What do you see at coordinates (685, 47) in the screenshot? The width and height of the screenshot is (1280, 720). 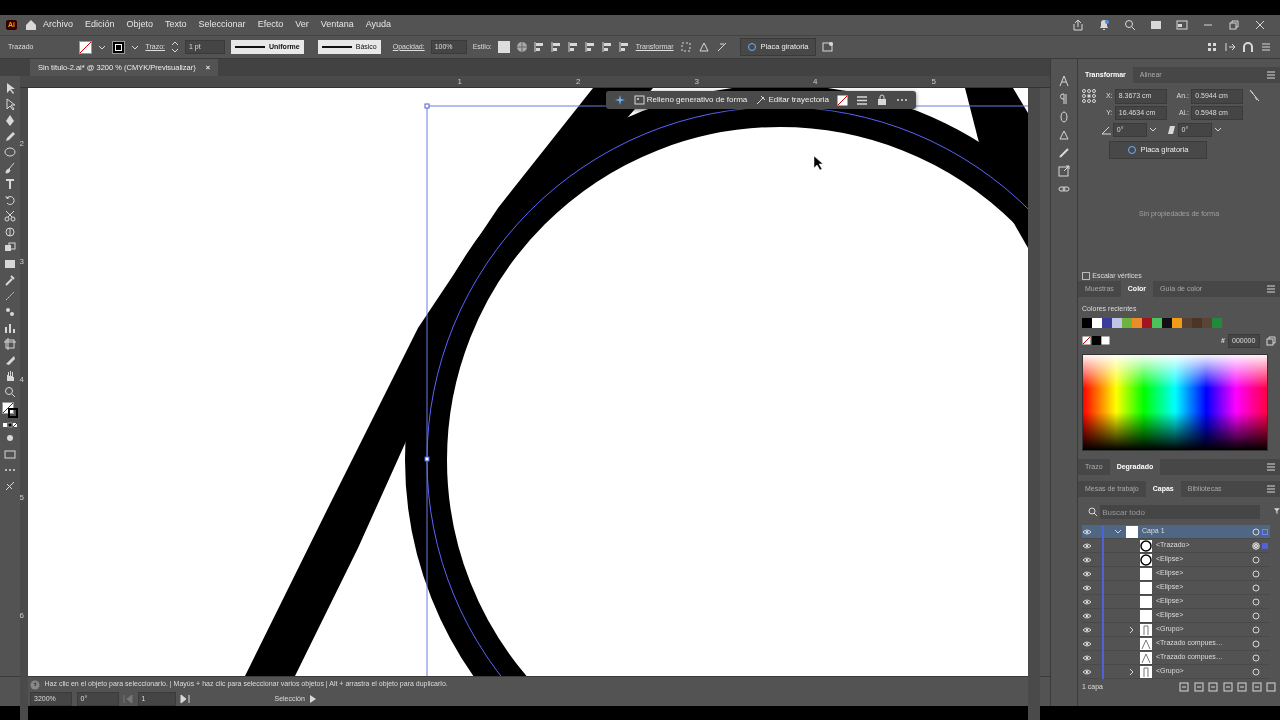 I see `bounds-icon` at bounding box center [685, 47].